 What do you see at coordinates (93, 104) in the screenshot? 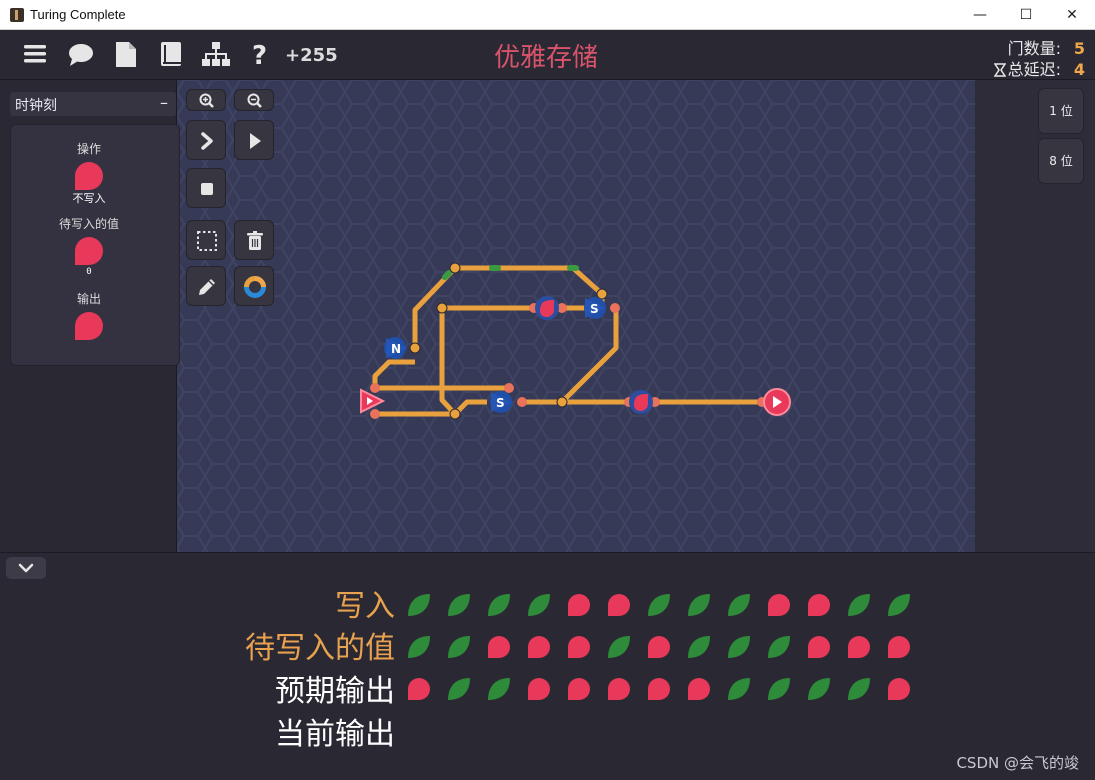
I see `component-section-header: 时钟刻 –` at bounding box center [93, 104].